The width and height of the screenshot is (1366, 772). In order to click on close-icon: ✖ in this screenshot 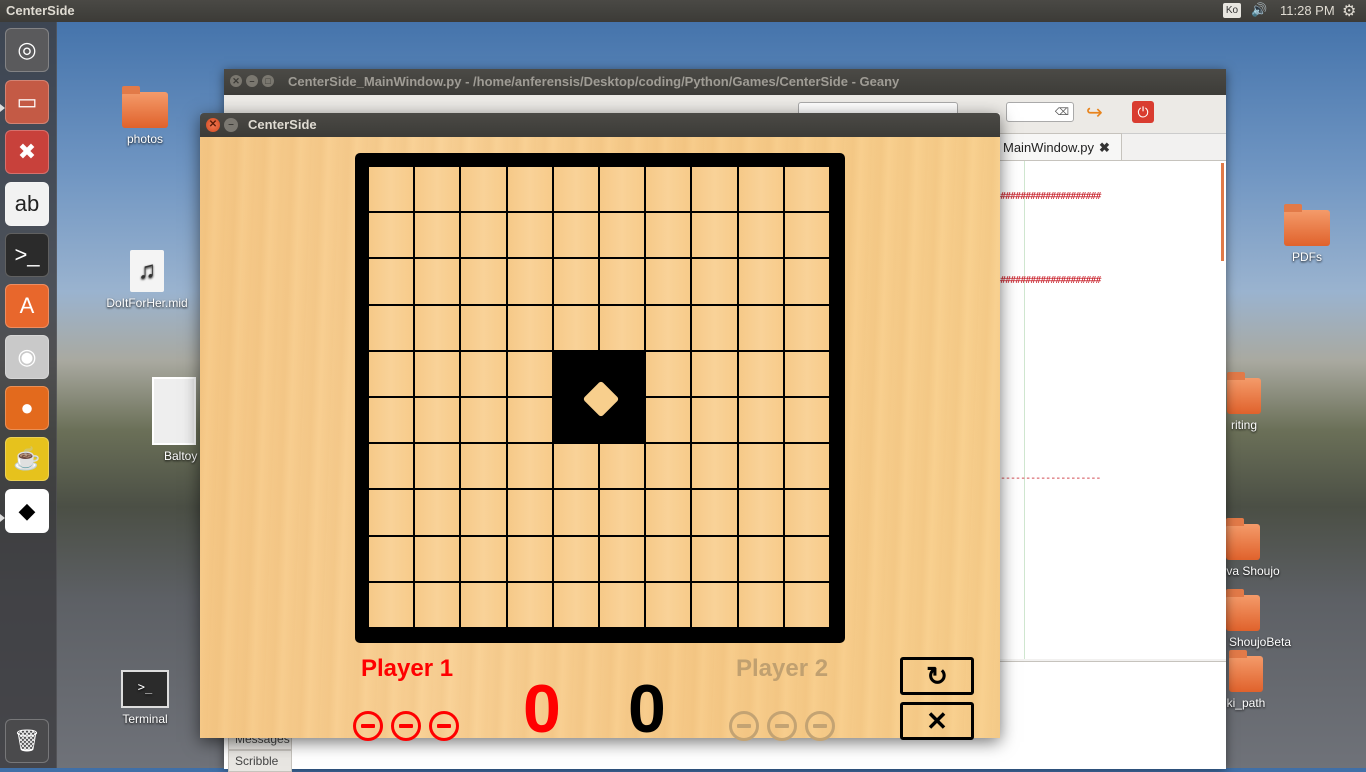, I will do `click(1104, 147)`.